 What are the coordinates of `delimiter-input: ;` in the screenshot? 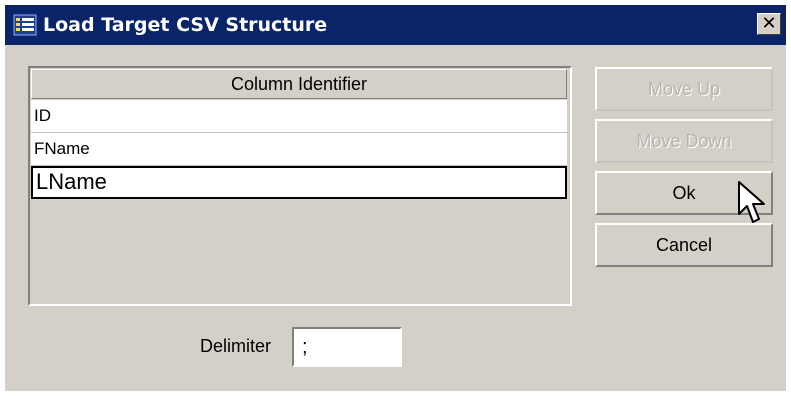 It's located at (347, 347).